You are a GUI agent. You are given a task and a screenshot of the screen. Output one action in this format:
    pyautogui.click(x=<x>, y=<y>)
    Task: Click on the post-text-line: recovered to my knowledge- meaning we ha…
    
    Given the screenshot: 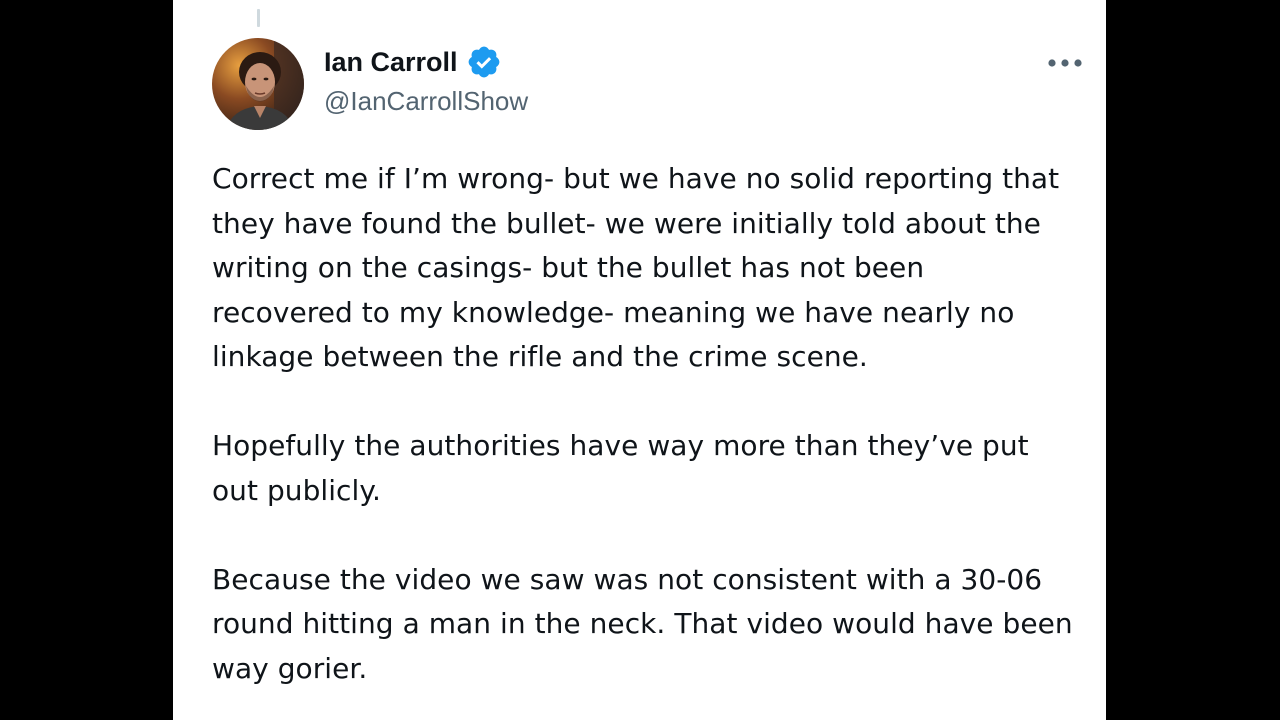 What is the action you would take?
    pyautogui.click(x=613, y=312)
    